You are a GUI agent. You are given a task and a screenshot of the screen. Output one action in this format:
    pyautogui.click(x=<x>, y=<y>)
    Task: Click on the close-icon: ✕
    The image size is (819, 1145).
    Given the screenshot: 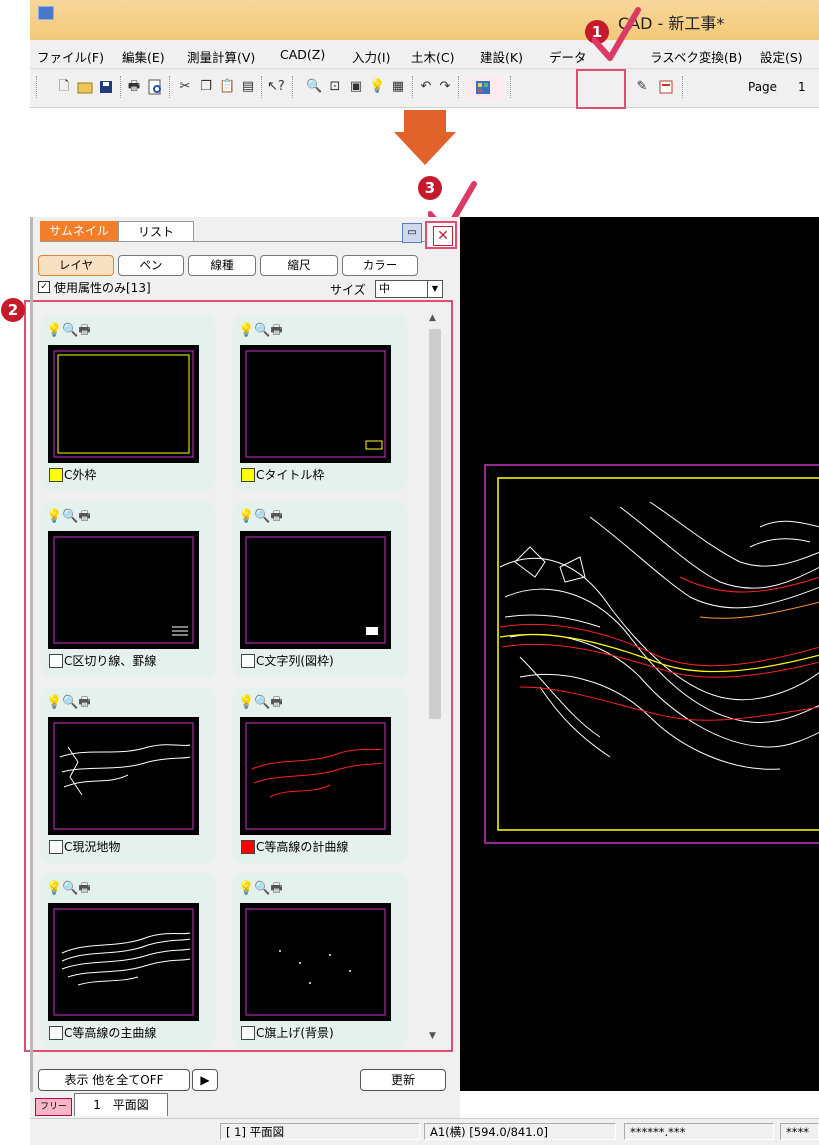 What is the action you would take?
    pyautogui.click(x=443, y=236)
    